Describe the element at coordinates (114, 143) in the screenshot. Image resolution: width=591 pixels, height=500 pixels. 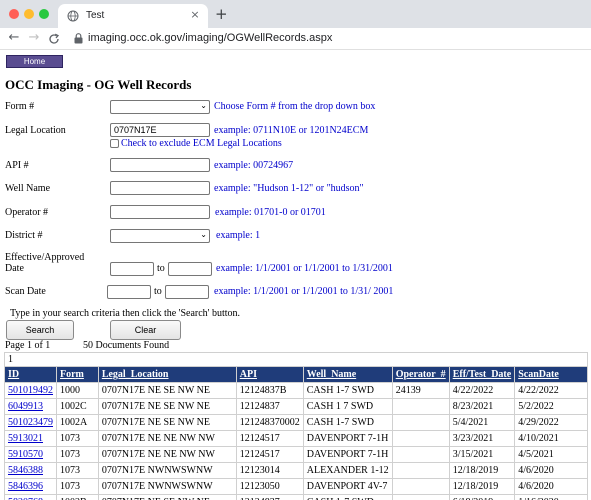
I see `exclude-ecm-checkbox` at that location.